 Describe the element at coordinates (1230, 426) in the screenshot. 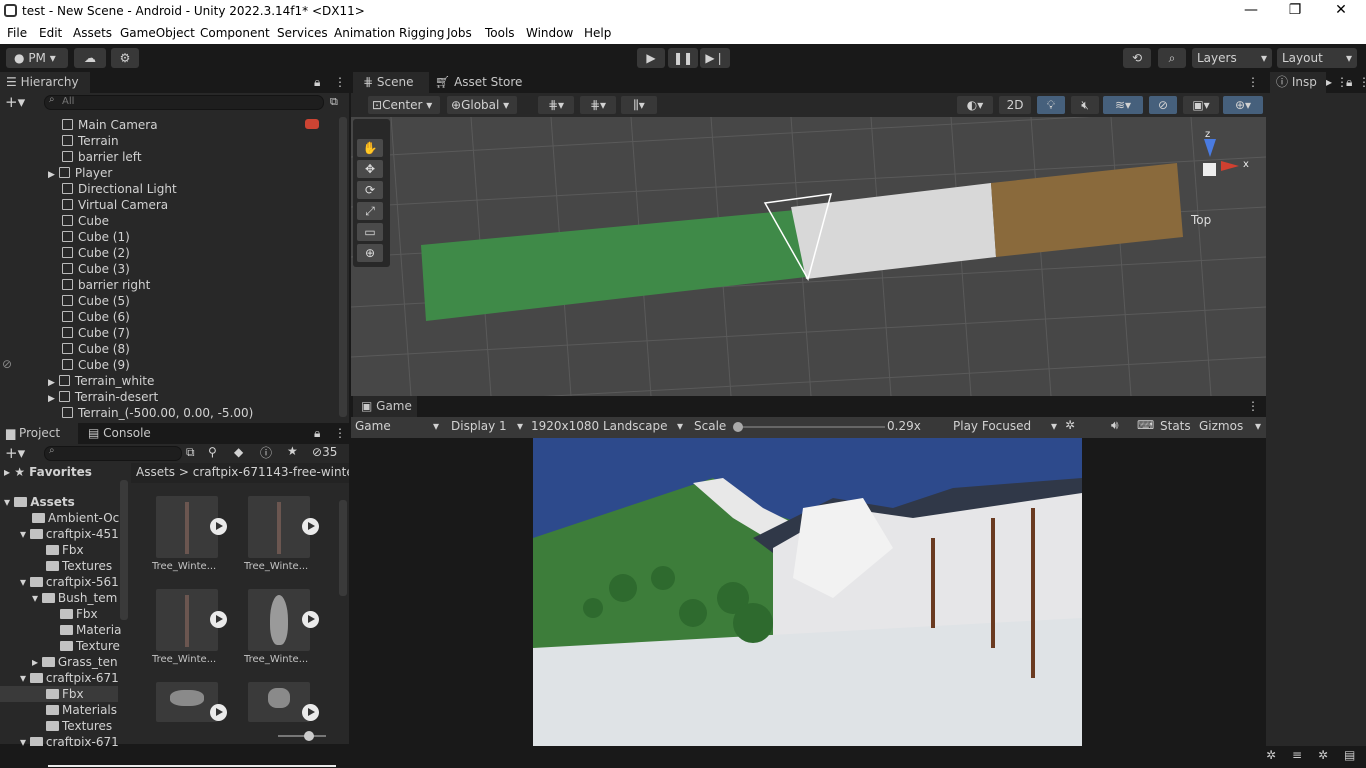

I see `gizmos-dropdown: Gizmos ▾` at that location.